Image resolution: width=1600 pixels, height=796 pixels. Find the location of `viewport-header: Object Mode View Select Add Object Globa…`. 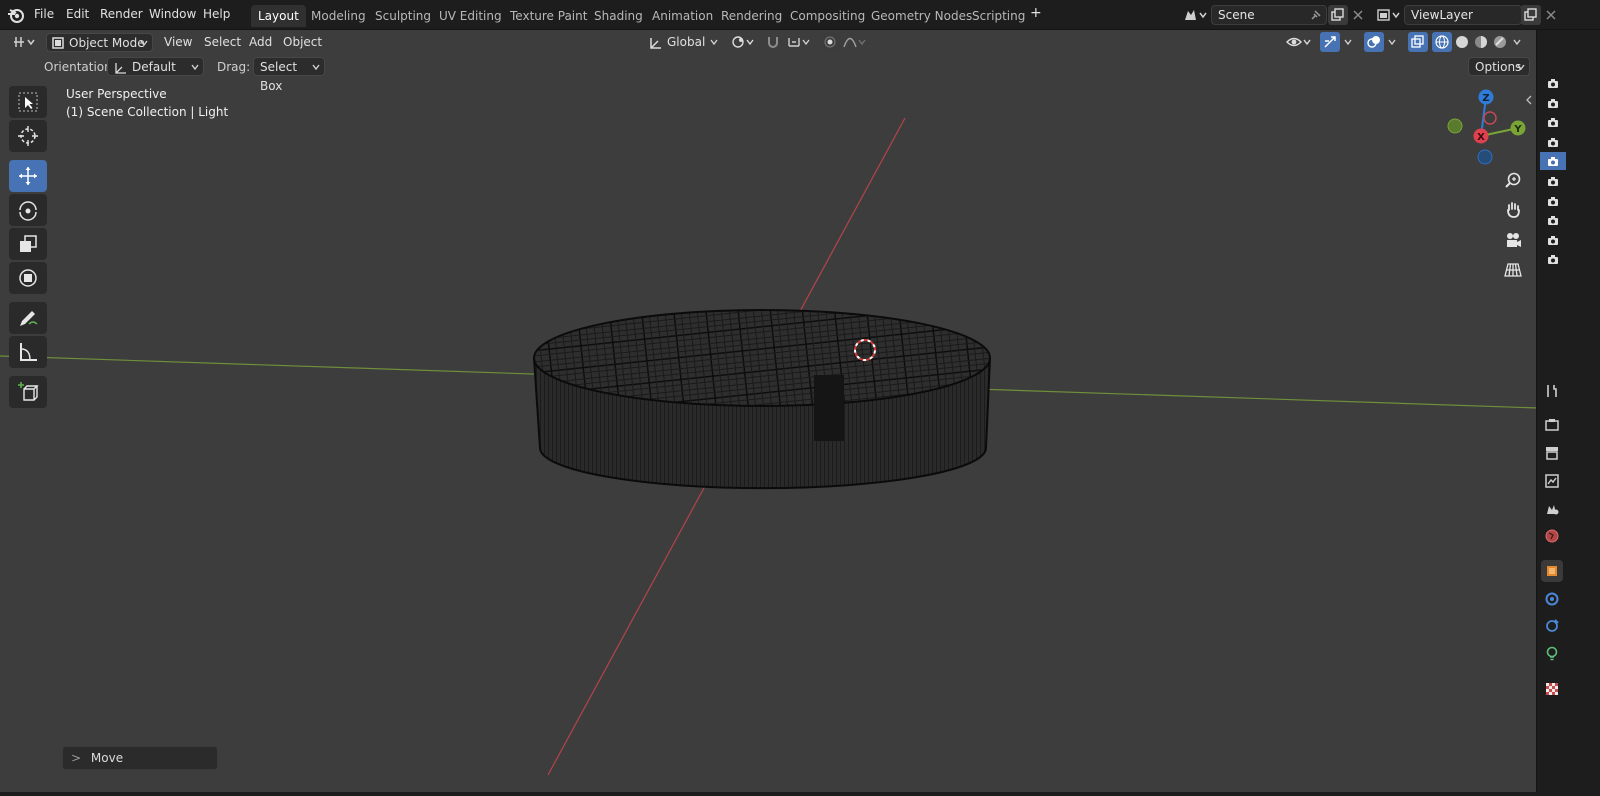

viewport-header: Object Mode View Select Add Object Globa… is located at coordinates (784, 42).